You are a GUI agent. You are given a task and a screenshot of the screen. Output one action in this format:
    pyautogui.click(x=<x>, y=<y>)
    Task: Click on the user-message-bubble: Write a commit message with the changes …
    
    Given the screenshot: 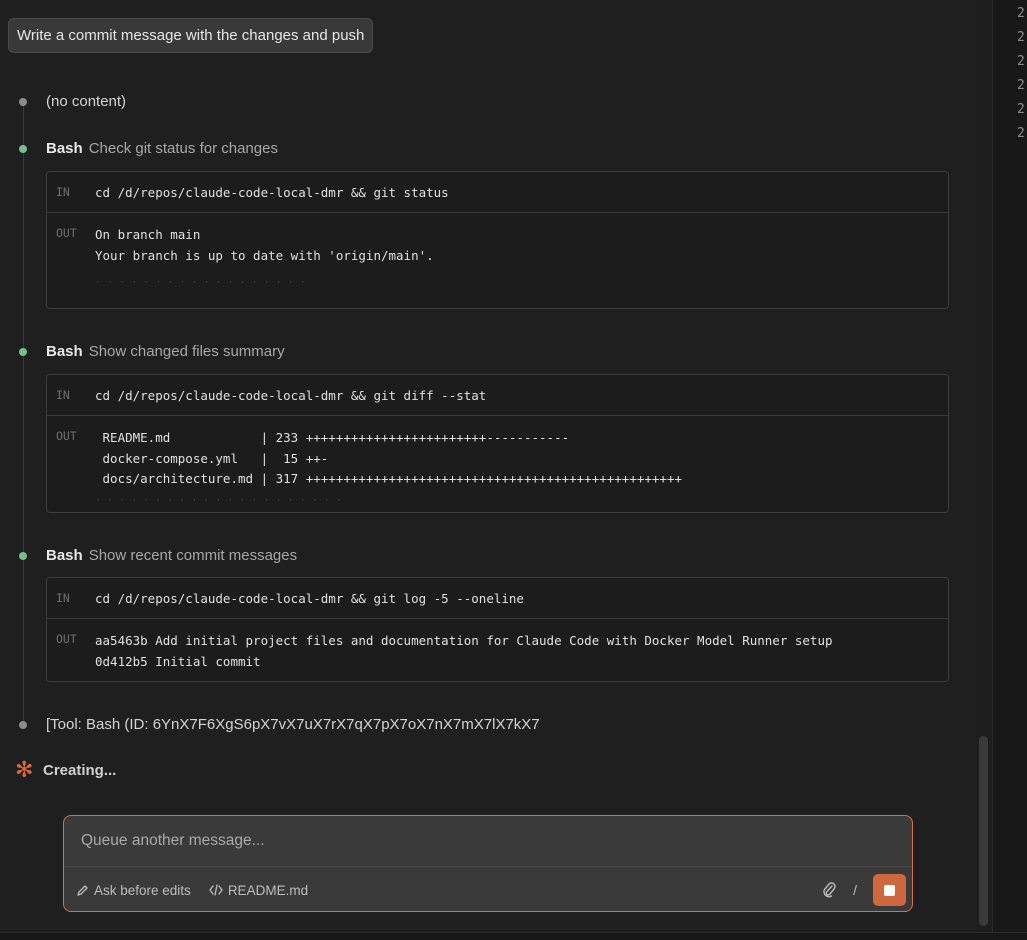 What is the action you would take?
    pyautogui.click(x=191, y=35)
    